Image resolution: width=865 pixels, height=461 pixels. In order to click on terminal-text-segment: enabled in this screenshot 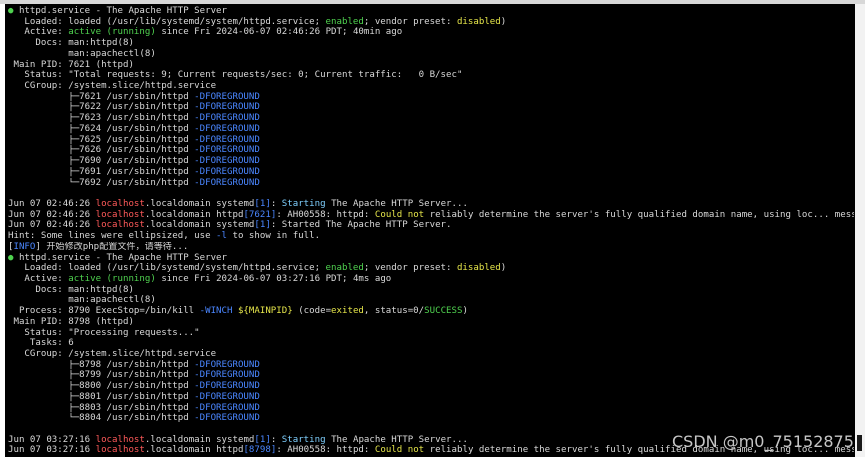, I will do `click(344, 21)`.